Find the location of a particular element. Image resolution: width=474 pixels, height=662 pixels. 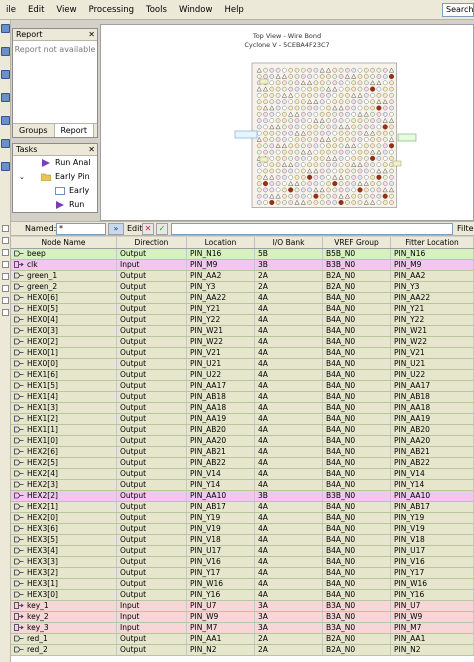

fitter-location-cell: PIN_AA17 is located at coordinates (432, 386).